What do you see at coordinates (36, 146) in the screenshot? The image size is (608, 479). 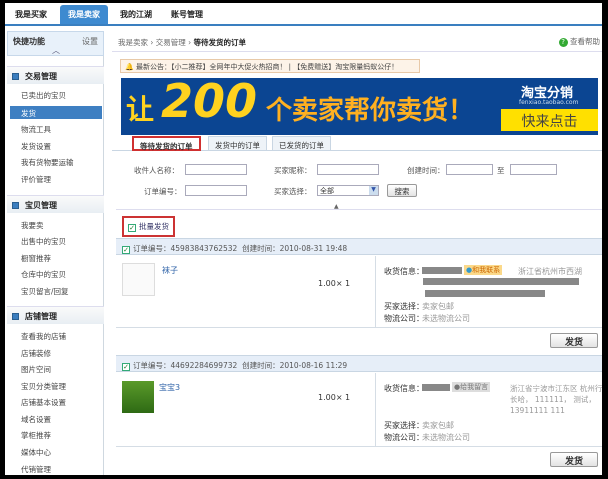 I see `sidebar-item: 发货设置` at bounding box center [36, 146].